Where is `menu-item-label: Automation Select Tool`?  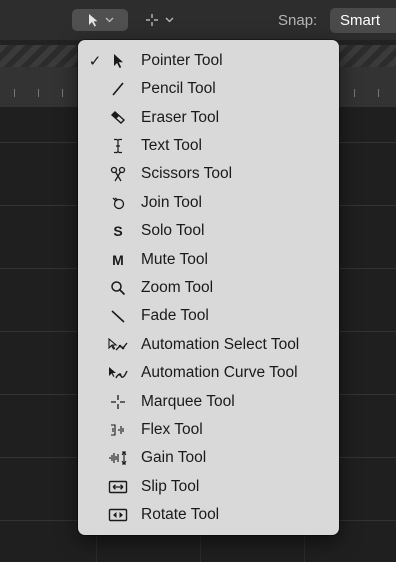 menu-item-label: Automation Select Tool is located at coordinates (220, 344).